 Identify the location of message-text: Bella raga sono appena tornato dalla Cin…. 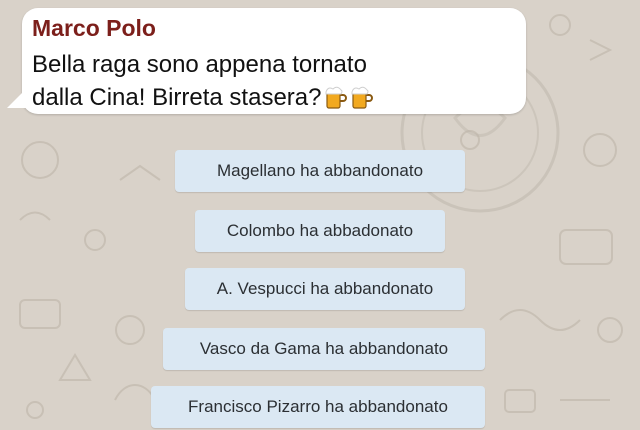
(272, 81).